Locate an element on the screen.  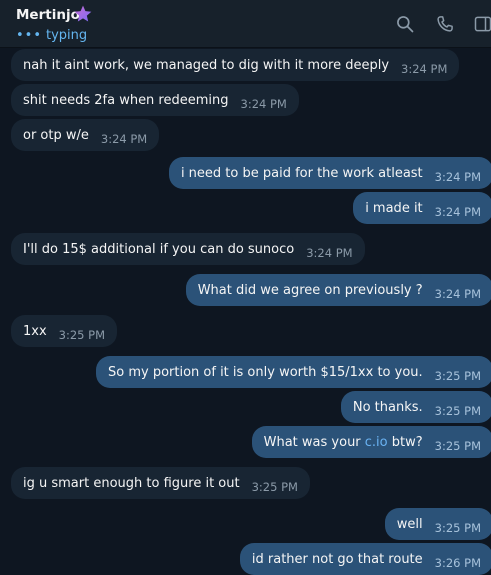
message-outgoing: What was your c.io btw? 3:25 PM is located at coordinates (371, 442).